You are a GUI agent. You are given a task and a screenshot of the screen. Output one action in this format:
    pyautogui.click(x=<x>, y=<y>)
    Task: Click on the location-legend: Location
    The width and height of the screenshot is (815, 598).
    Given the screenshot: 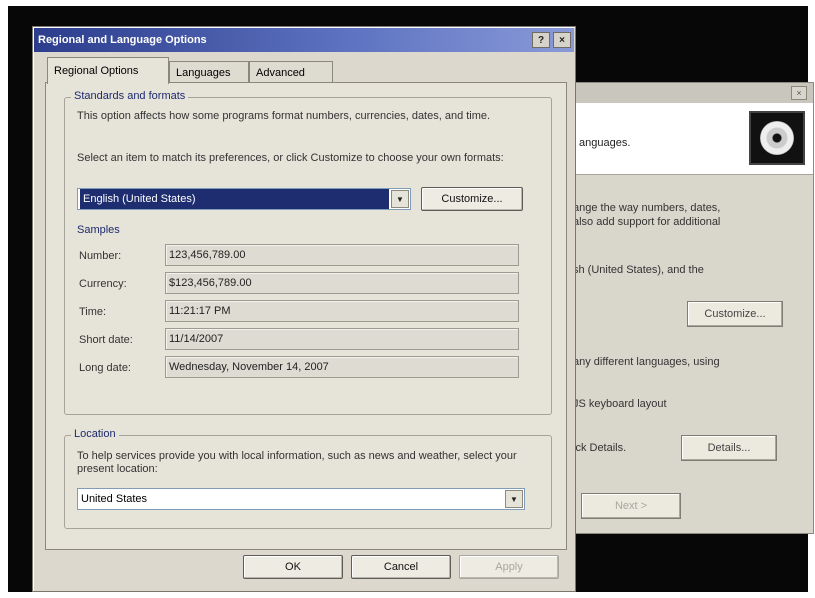 What is the action you would take?
    pyautogui.click(x=95, y=434)
    